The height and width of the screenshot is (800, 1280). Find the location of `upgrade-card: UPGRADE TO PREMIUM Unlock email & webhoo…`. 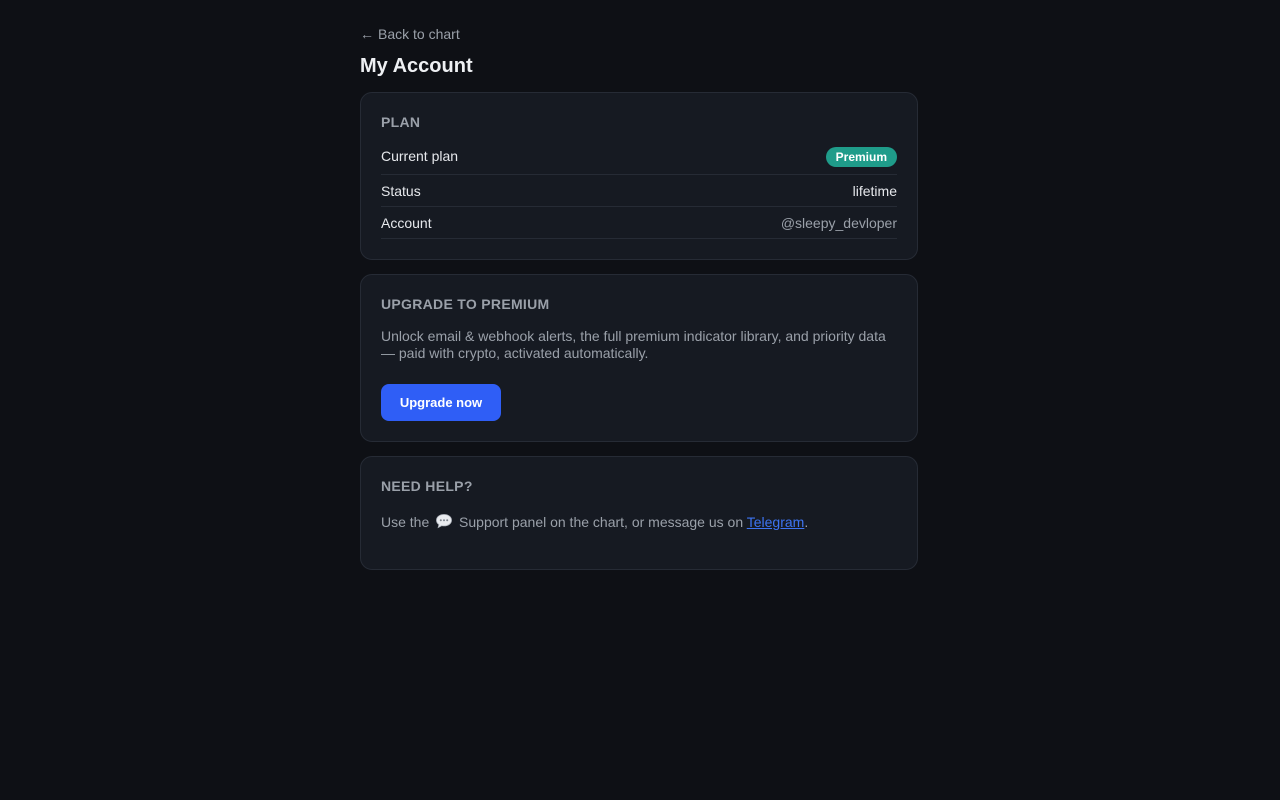

upgrade-card: UPGRADE TO PREMIUM Unlock email & webhoo… is located at coordinates (639, 358).